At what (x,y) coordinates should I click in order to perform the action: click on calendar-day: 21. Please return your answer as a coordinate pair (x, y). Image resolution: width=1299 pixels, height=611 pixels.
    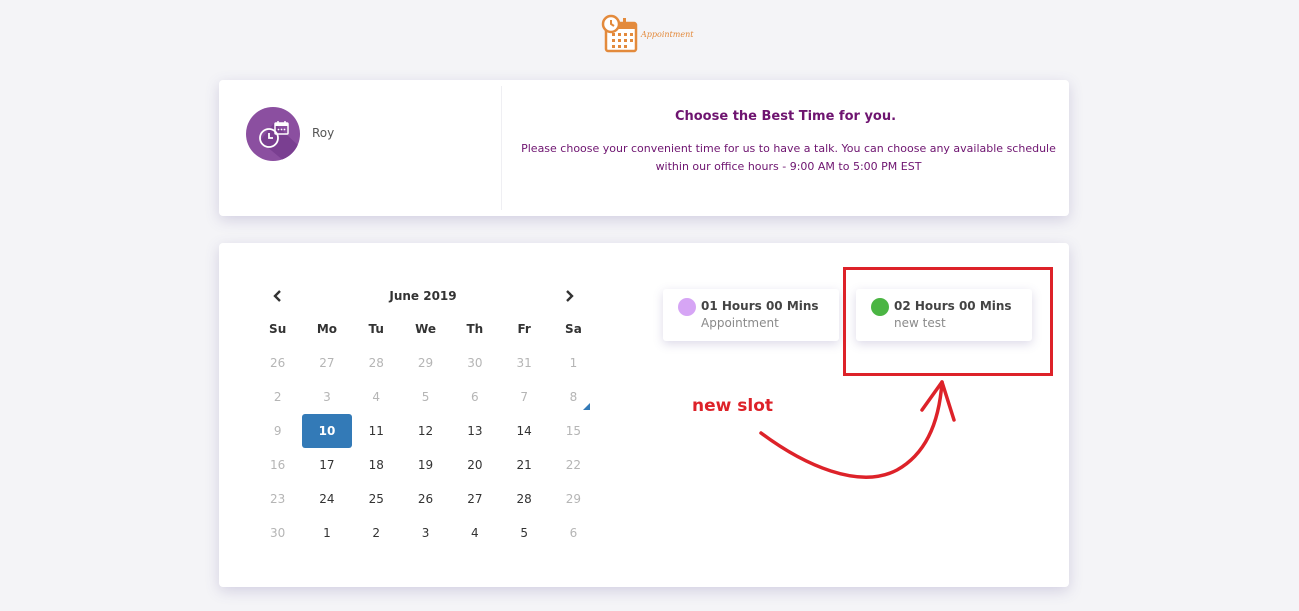
    Looking at the image, I should click on (523, 465).